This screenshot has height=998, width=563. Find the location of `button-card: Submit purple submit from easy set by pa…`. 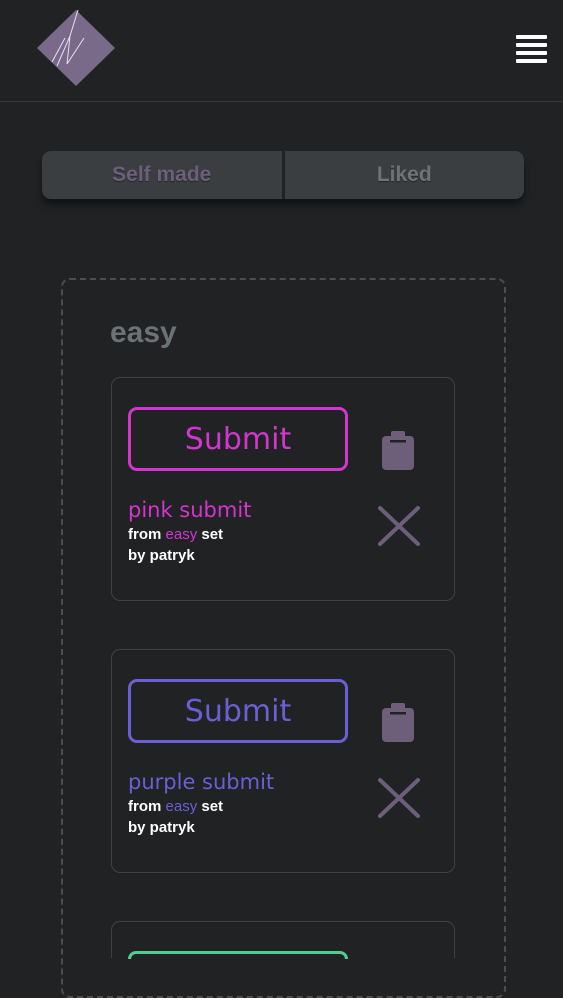

button-card: Submit purple submit from easy set by pa… is located at coordinates (283, 761).